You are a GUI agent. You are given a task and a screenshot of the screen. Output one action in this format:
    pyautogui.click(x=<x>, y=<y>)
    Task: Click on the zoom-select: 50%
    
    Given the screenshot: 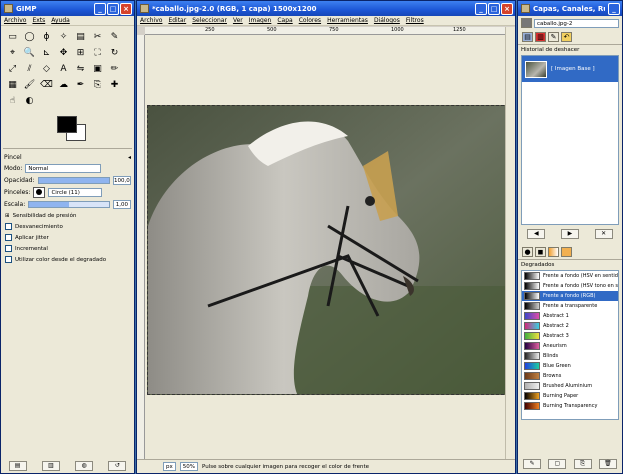 What is the action you would take?
    pyautogui.click(x=188, y=466)
    